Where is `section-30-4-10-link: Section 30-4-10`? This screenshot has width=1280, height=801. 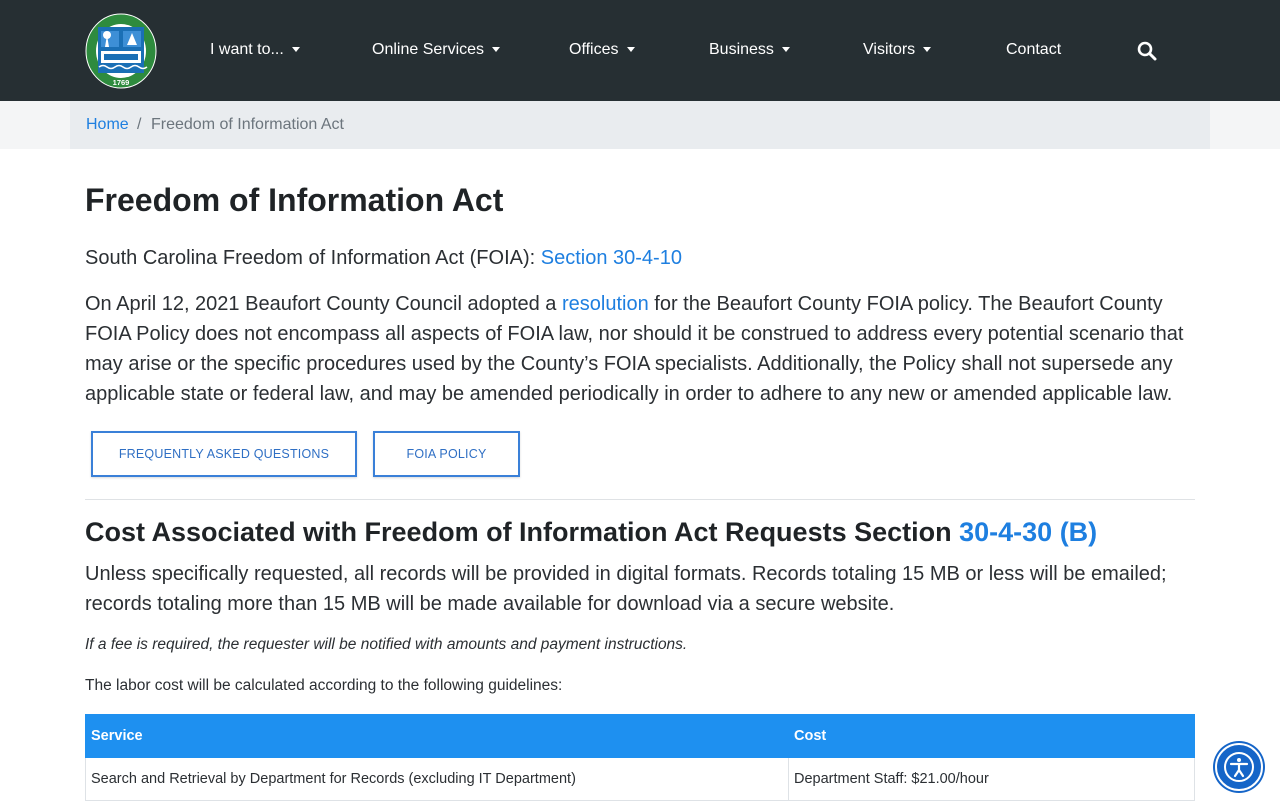
section-30-4-10-link: Section 30-4-10 is located at coordinates (611, 258).